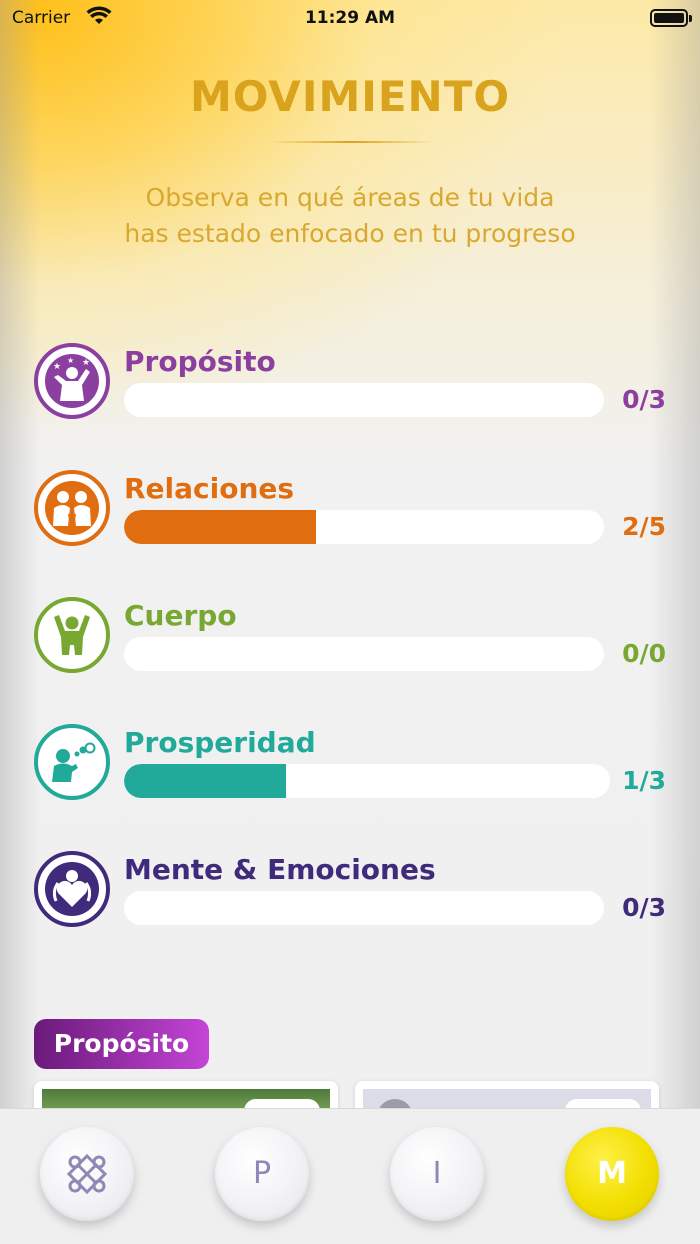 The width and height of the screenshot is (700, 1244). What do you see at coordinates (121, 1044) in the screenshot?
I see `section-tag-proposito: Propósito` at bounding box center [121, 1044].